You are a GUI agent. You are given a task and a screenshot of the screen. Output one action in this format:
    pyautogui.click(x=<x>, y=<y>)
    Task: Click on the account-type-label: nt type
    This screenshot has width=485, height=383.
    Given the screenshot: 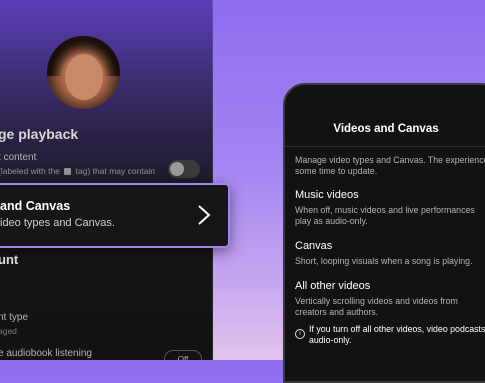 What is the action you would take?
    pyautogui.click(x=14, y=317)
    